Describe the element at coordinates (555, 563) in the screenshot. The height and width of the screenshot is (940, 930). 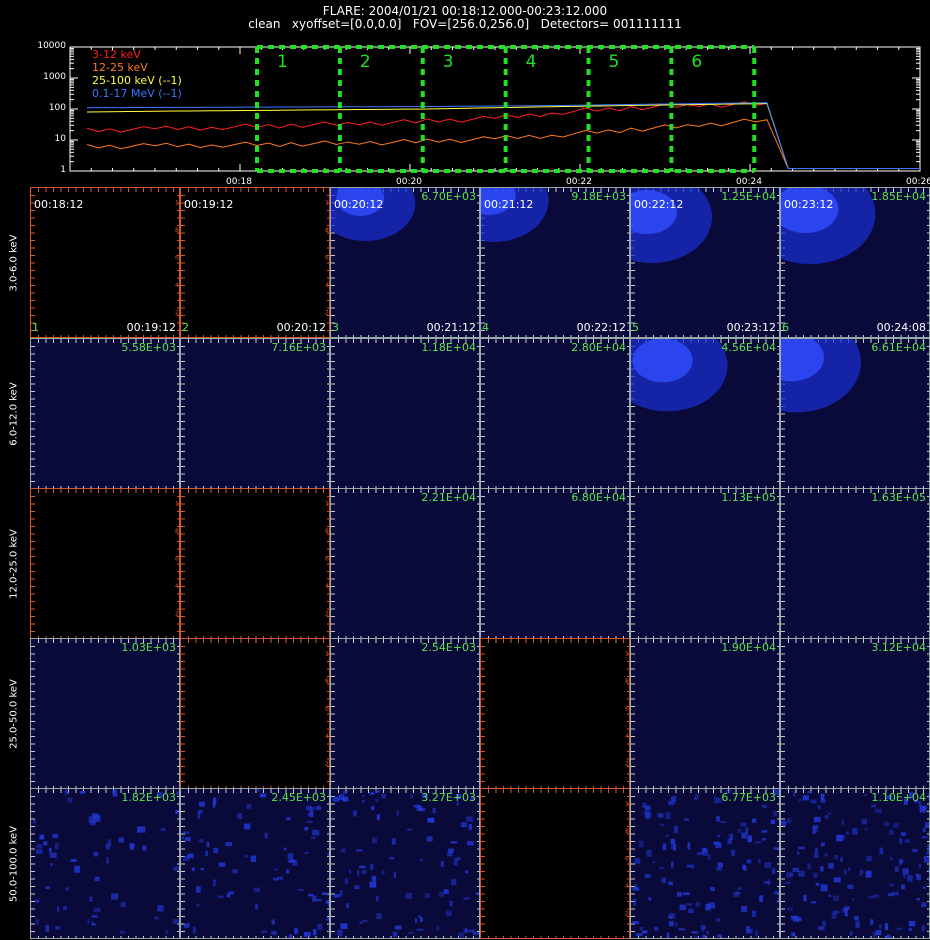
I see `image-panel: 6.80E+04` at that location.